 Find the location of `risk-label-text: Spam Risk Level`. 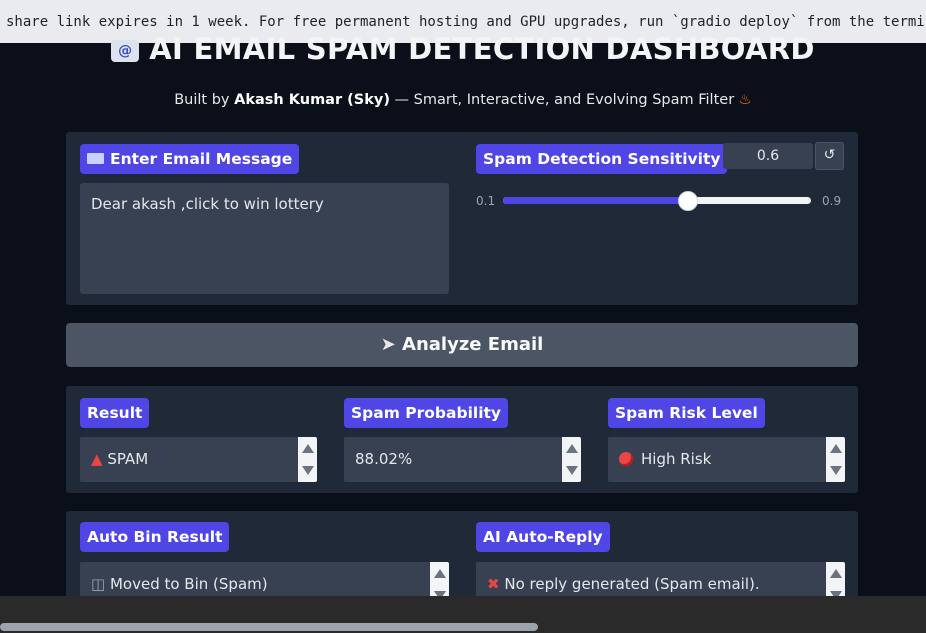

risk-label-text: Spam Risk Level is located at coordinates (686, 413).